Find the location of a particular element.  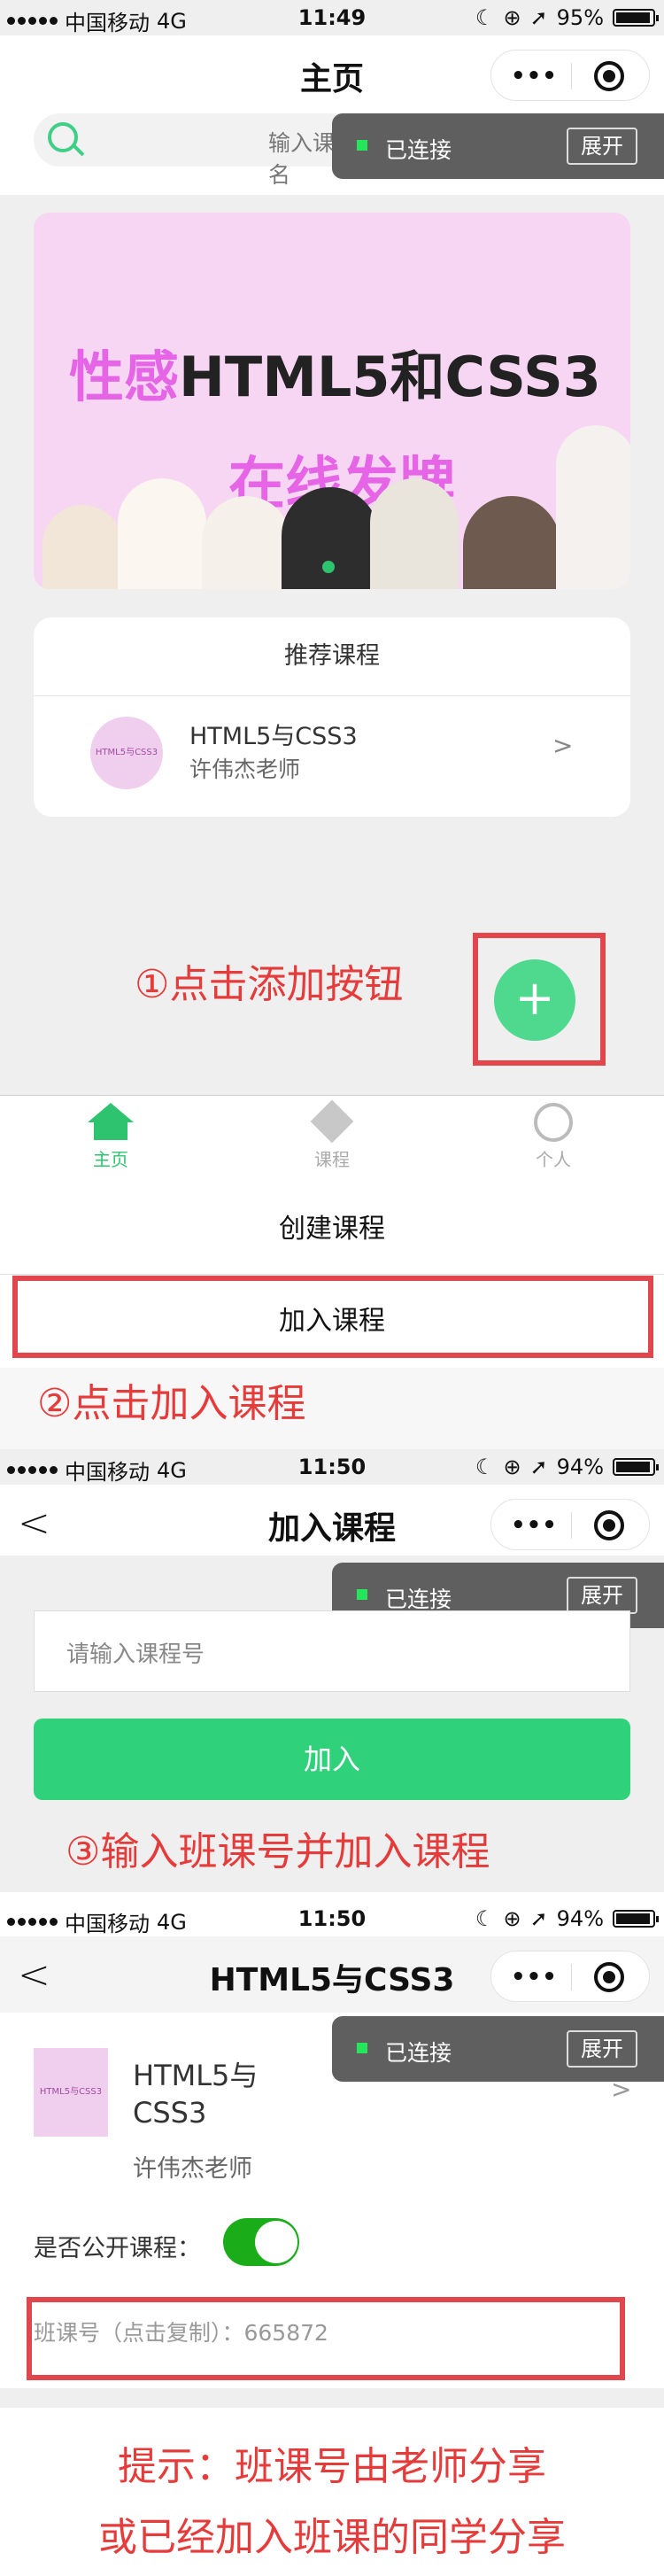

annotation-step3: ③输入班课号并加入课程 is located at coordinates (278, 1851).